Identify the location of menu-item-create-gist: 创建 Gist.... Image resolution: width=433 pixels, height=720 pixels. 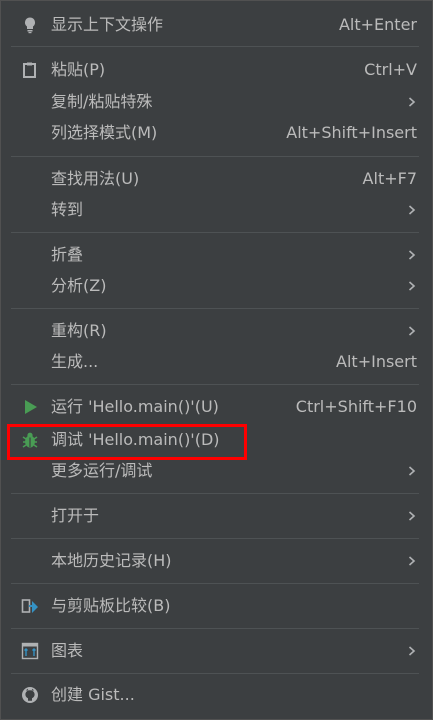
(216, 695).